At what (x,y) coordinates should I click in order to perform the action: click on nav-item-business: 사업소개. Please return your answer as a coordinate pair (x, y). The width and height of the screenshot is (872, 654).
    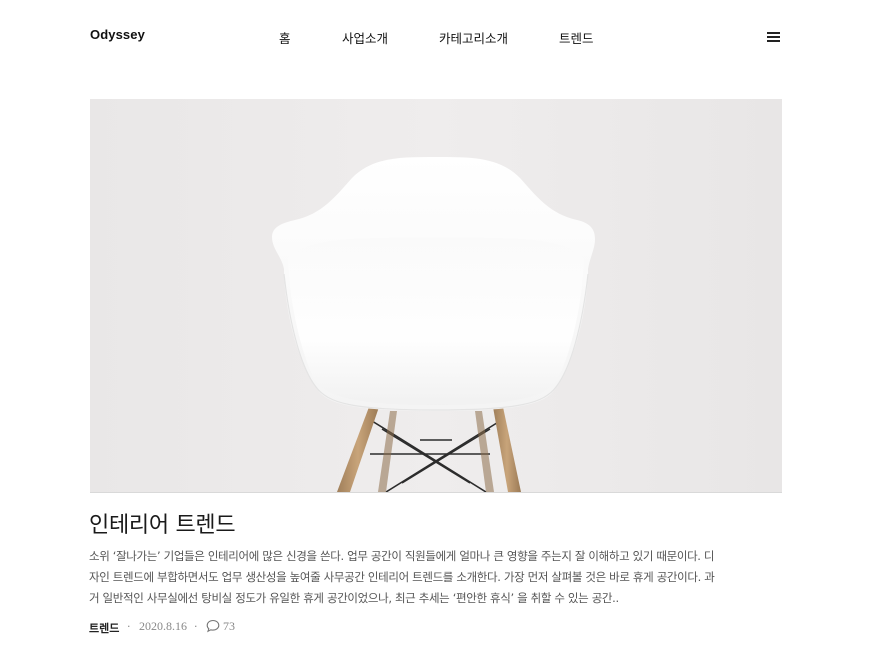
    Looking at the image, I should click on (365, 37).